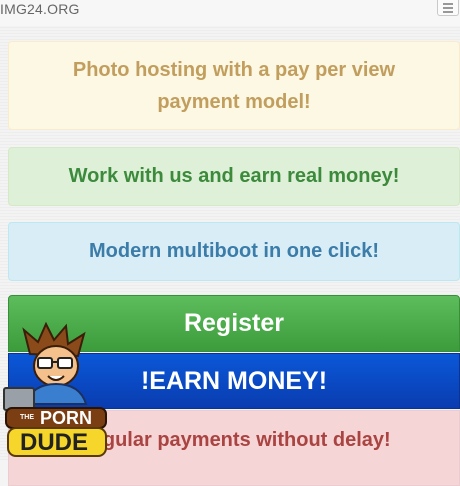 The width and height of the screenshot is (460, 486). Describe the element at coordinates (27, 417) in the screenshot. I see `badge-prefix-text: THE` at that location.